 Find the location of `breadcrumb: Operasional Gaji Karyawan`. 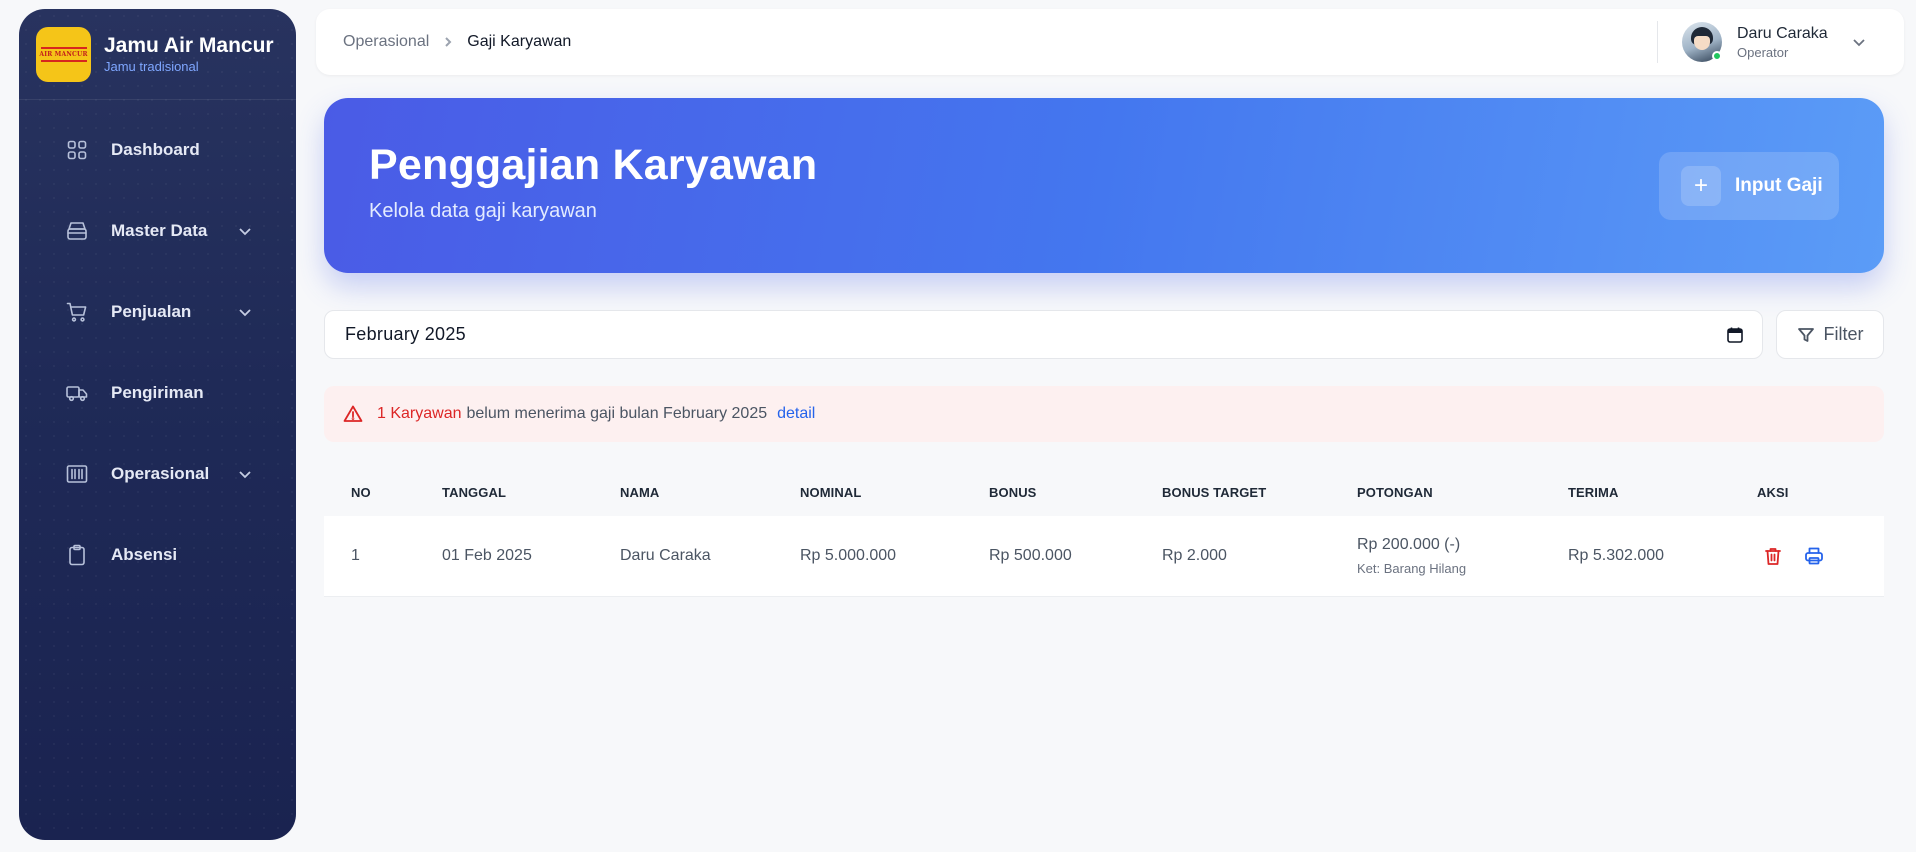

breadcrumb: Operasional Gaji Karyawan is located at coordinates (443, 42).